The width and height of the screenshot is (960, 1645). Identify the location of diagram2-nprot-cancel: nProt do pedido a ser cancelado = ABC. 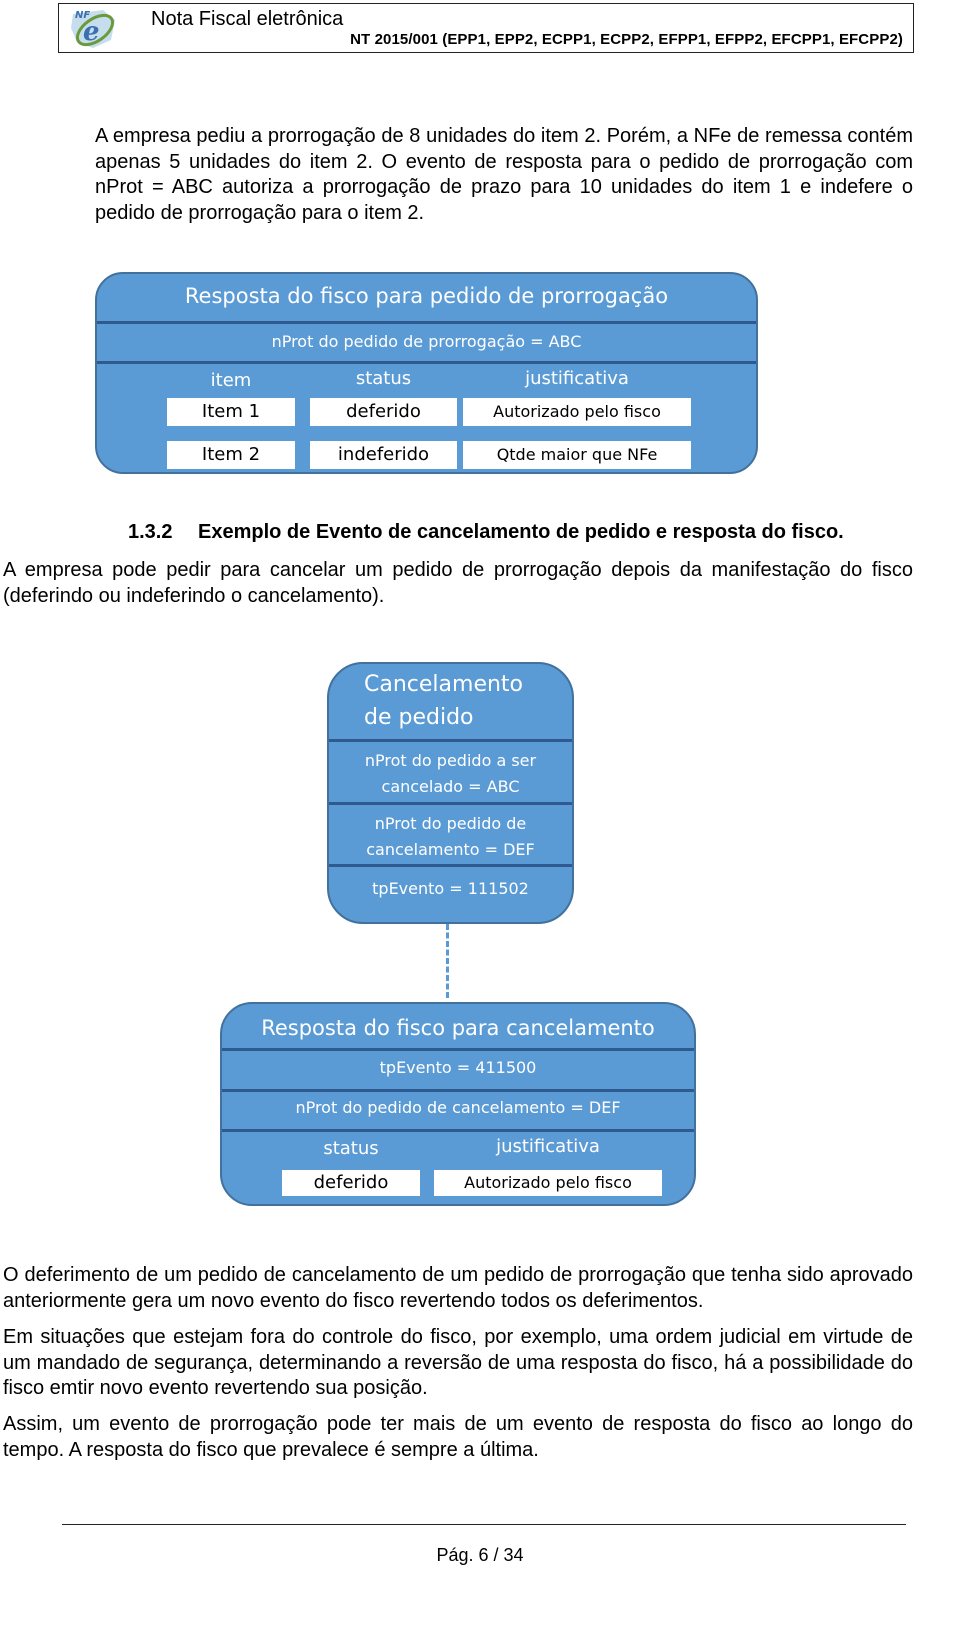
(450, 774).